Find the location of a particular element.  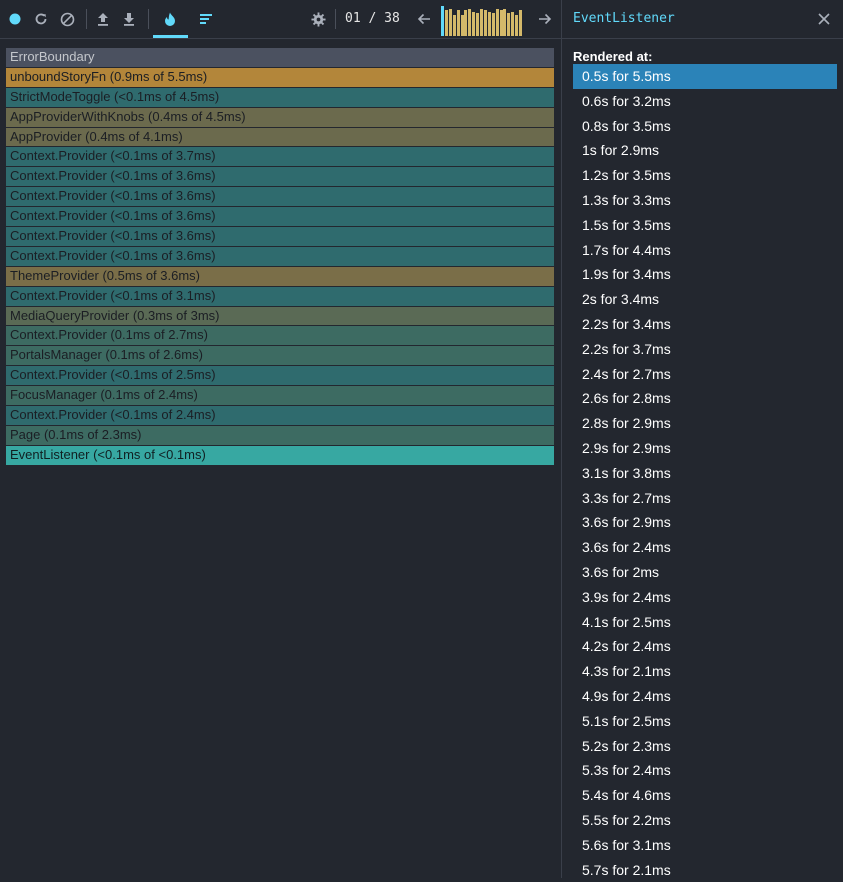

rendered-at-item: 2.8s for 2.9ms is located at coordinates (705, 423).